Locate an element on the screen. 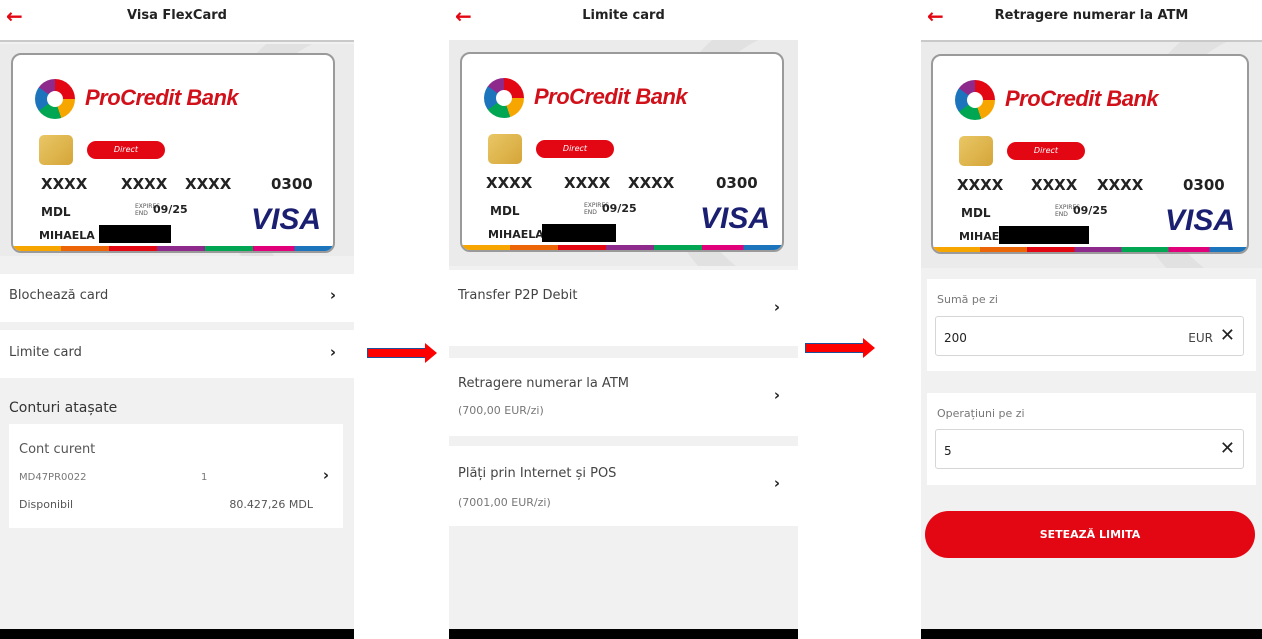  top-bar: ← Visa FlexCard is located at coordinates (177, 21).